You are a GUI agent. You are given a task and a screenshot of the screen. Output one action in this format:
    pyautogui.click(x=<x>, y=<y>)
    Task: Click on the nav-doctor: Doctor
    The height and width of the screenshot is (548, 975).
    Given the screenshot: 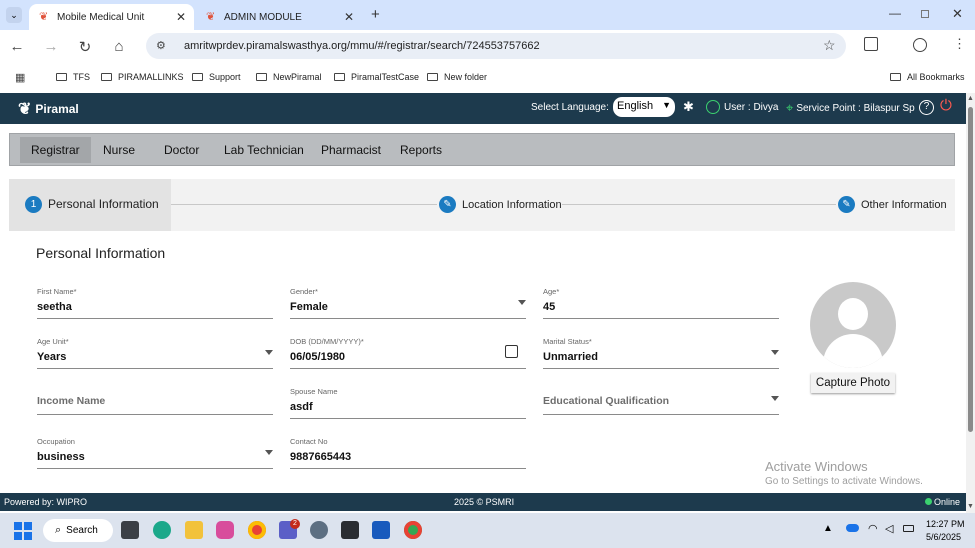 What is the action you would take?
    pyautogui.click(x=181, y=150)
    